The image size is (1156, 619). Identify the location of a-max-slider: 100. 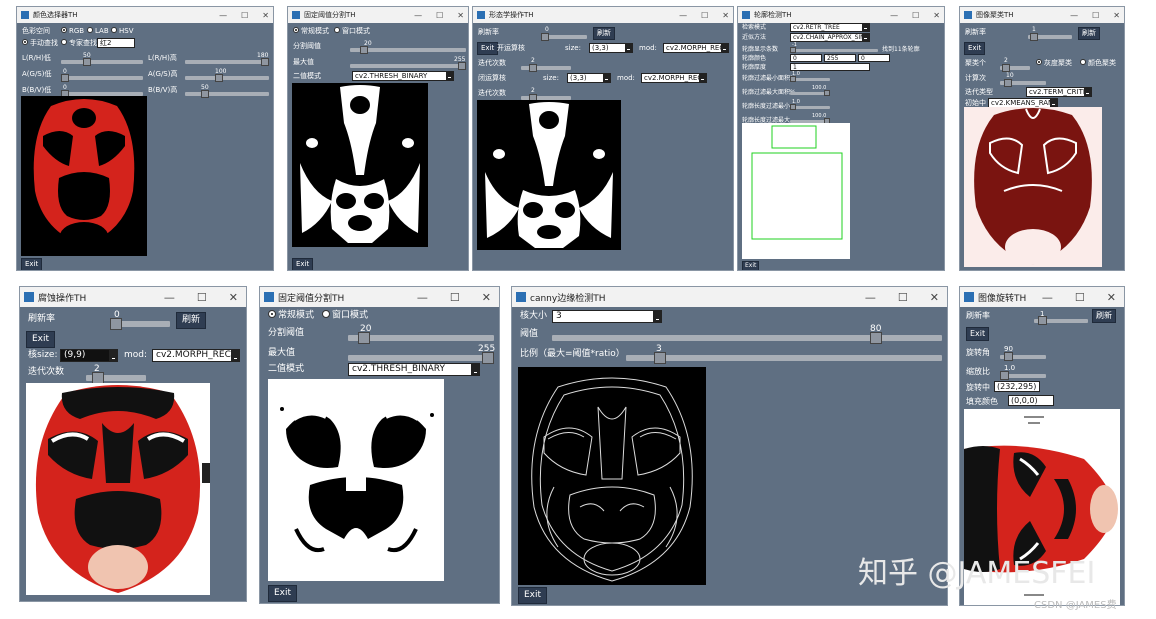
(227, 75).